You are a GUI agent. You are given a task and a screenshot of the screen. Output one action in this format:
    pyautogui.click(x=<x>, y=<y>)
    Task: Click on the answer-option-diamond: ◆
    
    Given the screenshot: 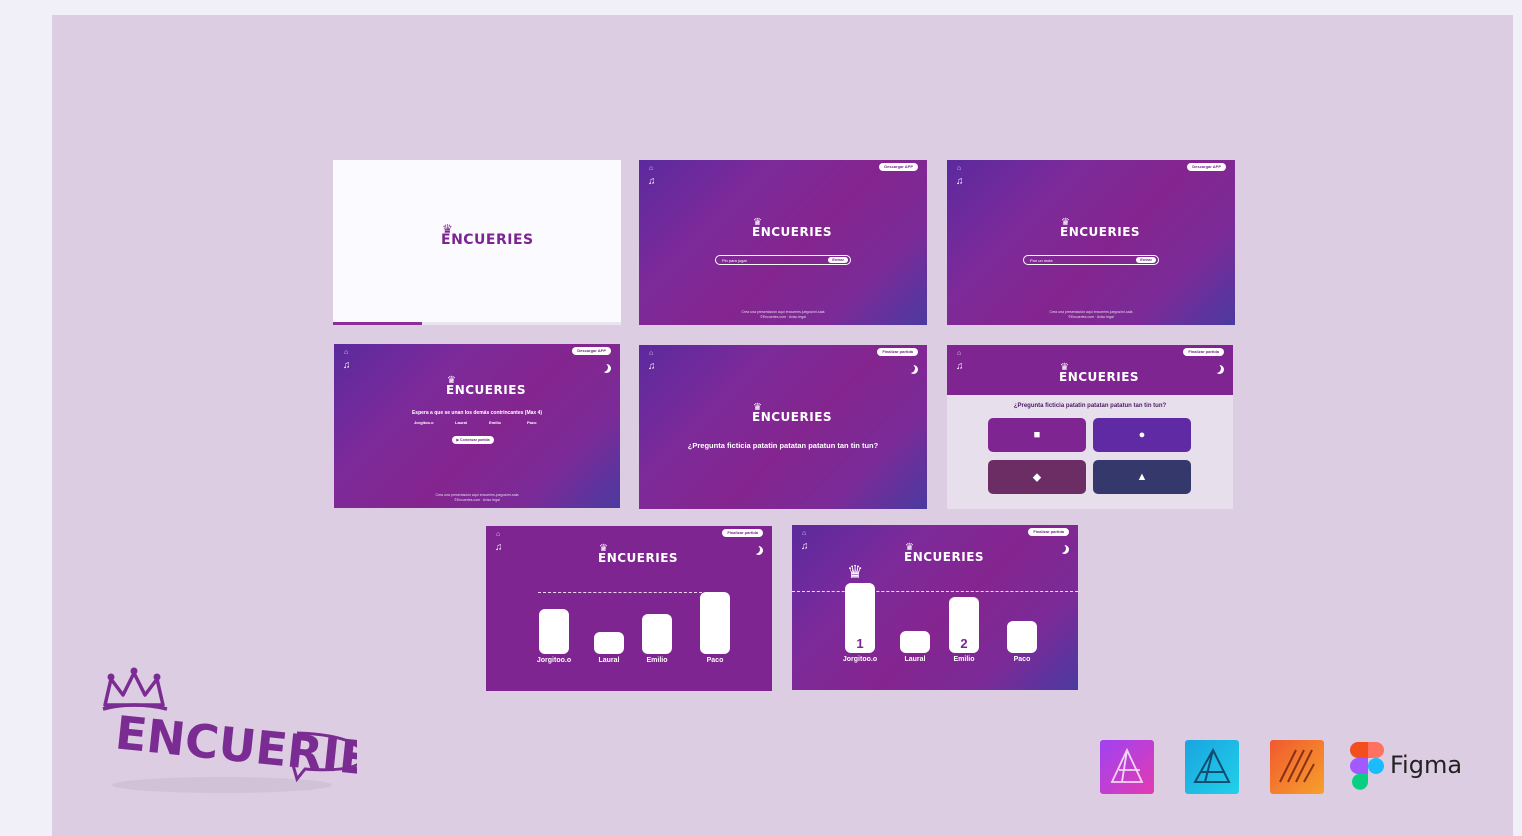 What is the action you would take?
    pyautogui.click(x=1037, y=477)
    